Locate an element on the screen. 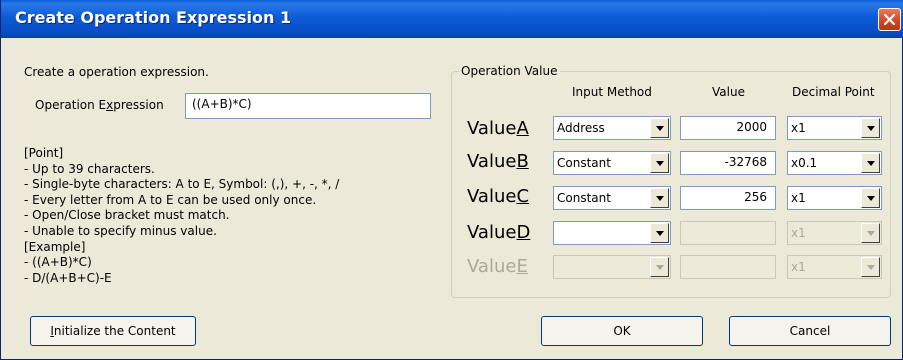 The height and width of the screenshot is (360, 903). value-a-method-select: Address is located at coordinates (612, 128).